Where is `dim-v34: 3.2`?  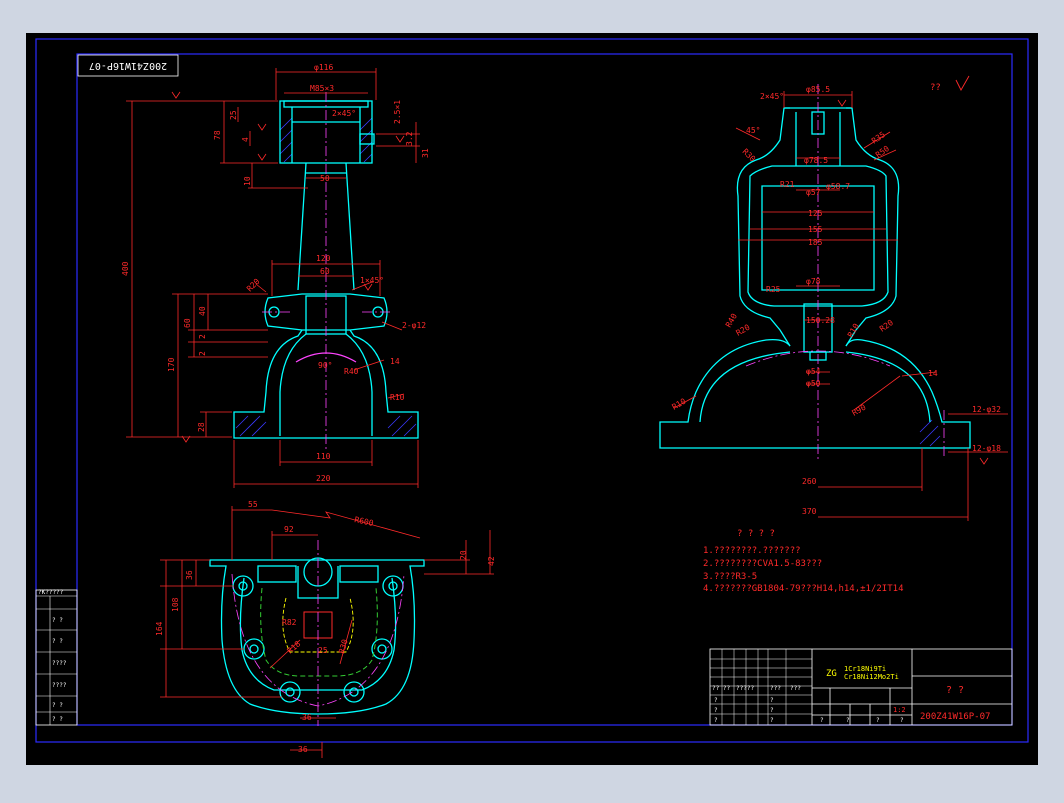 dim-v34: 3.2 is located at coordinates (409, 138).